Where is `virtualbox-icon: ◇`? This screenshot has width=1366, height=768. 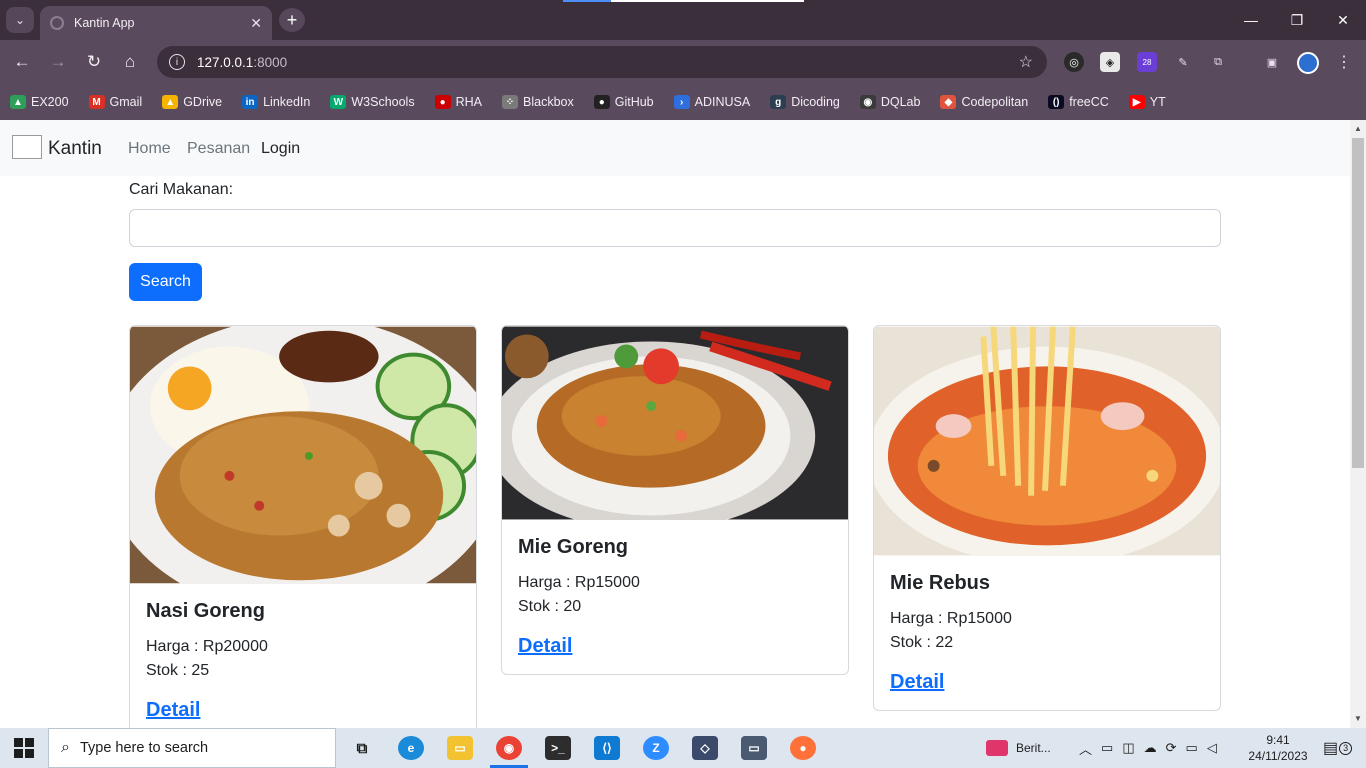 virtualbox-icon: ◇ is located at coordinates (705, 748).